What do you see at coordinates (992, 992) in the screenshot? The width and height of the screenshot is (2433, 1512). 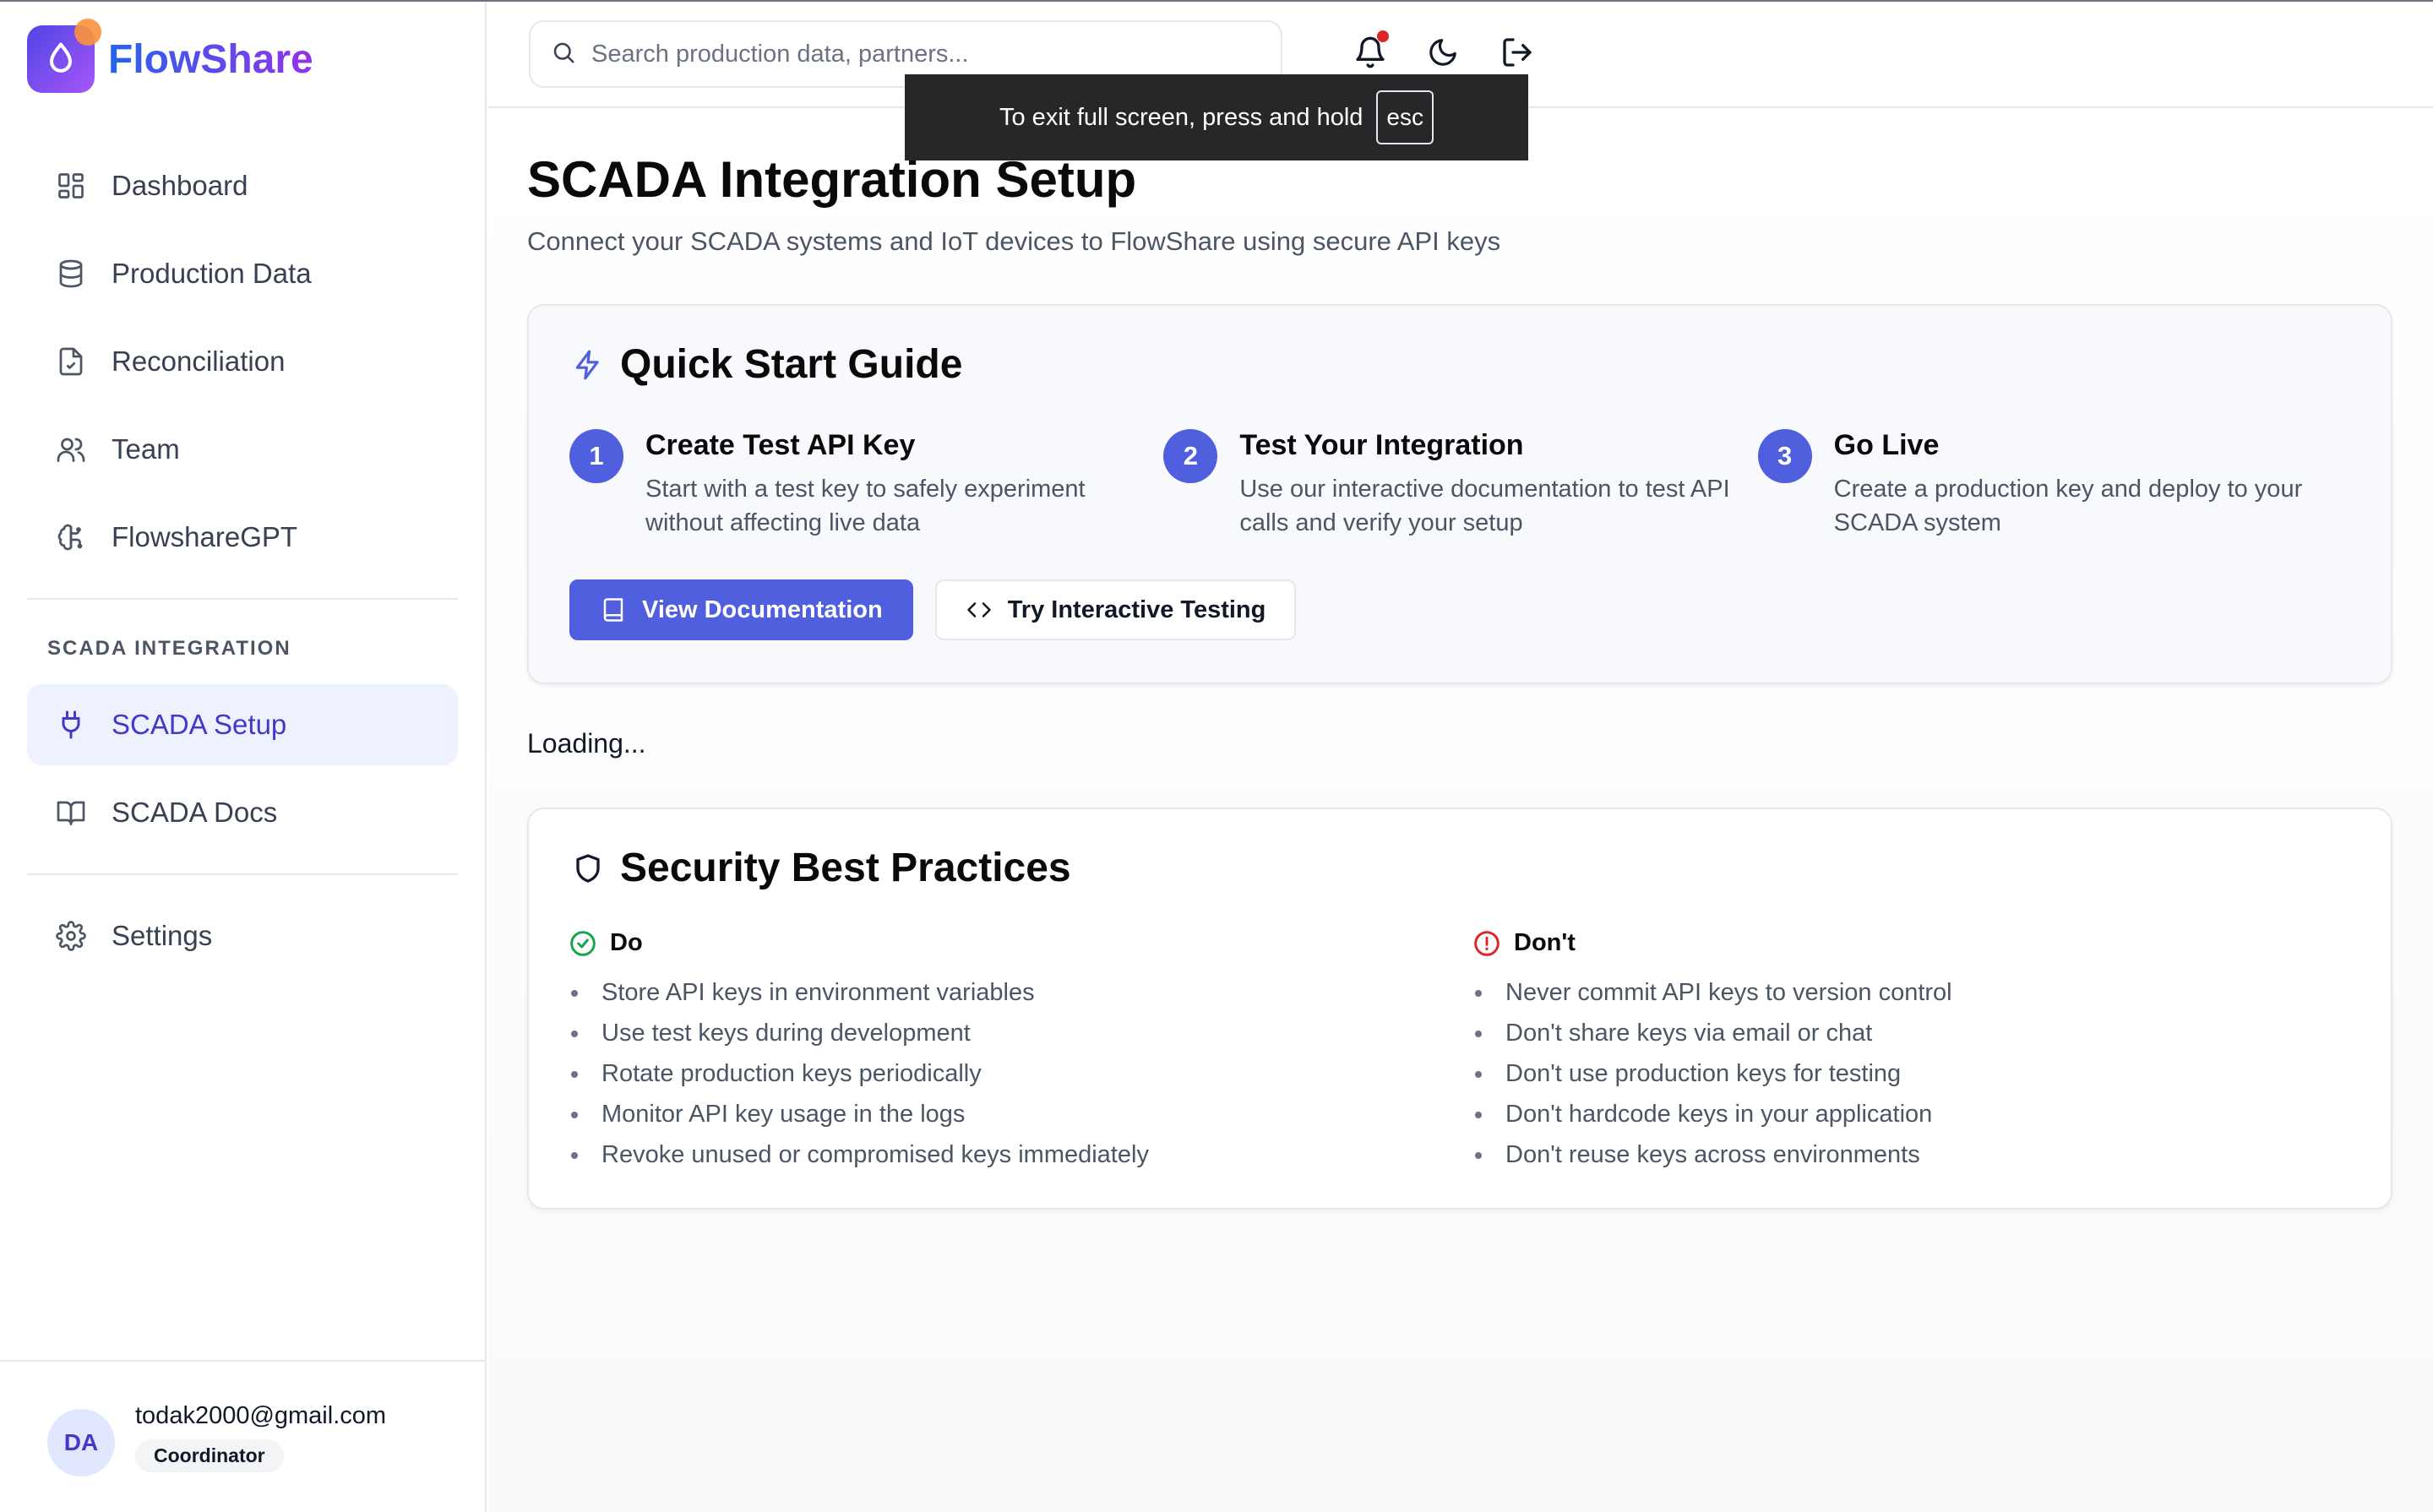 I see `list-item: Store API keys in environment variables` at bounding box center [992, 992].